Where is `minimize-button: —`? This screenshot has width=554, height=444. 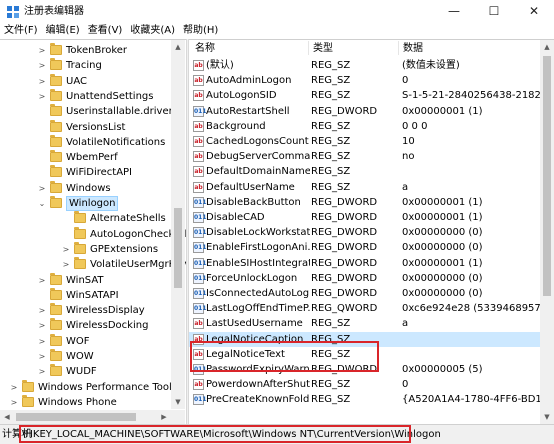
minimize-button: — is located at coordinates (454, 11).